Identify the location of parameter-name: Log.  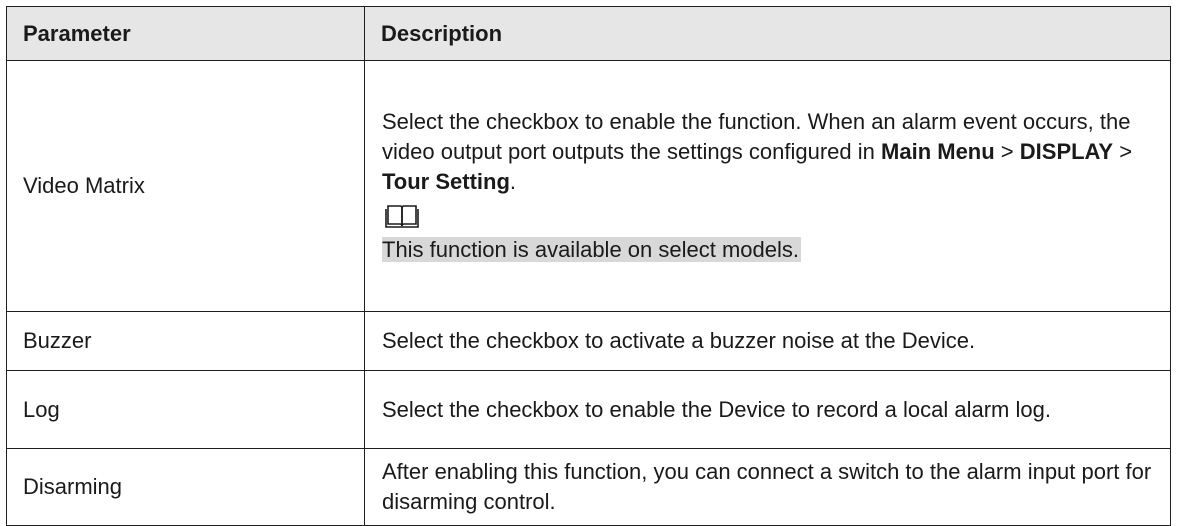
(185, 409).